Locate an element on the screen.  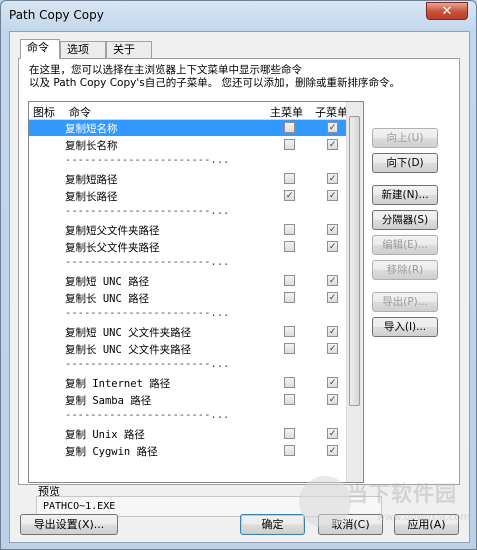
move-down-button: 向下(D) is located at coordinates (405, 163).